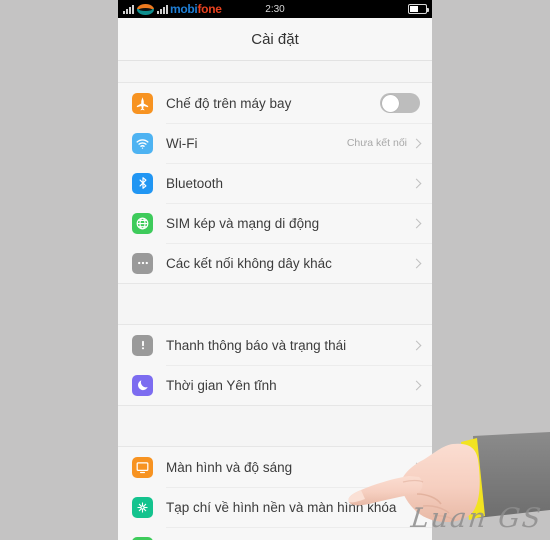  What do you see at coordinates (229, 103) in the screenshot?
I see `sidebar-item-label: Chế độ trên máy bay` at bounding box center [229, 103].